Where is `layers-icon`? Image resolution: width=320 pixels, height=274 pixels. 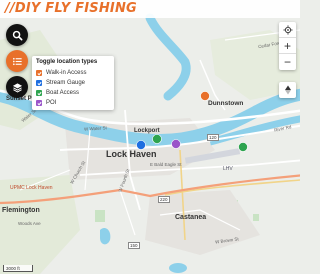 layers-icon is located at coordinates (17, 87).